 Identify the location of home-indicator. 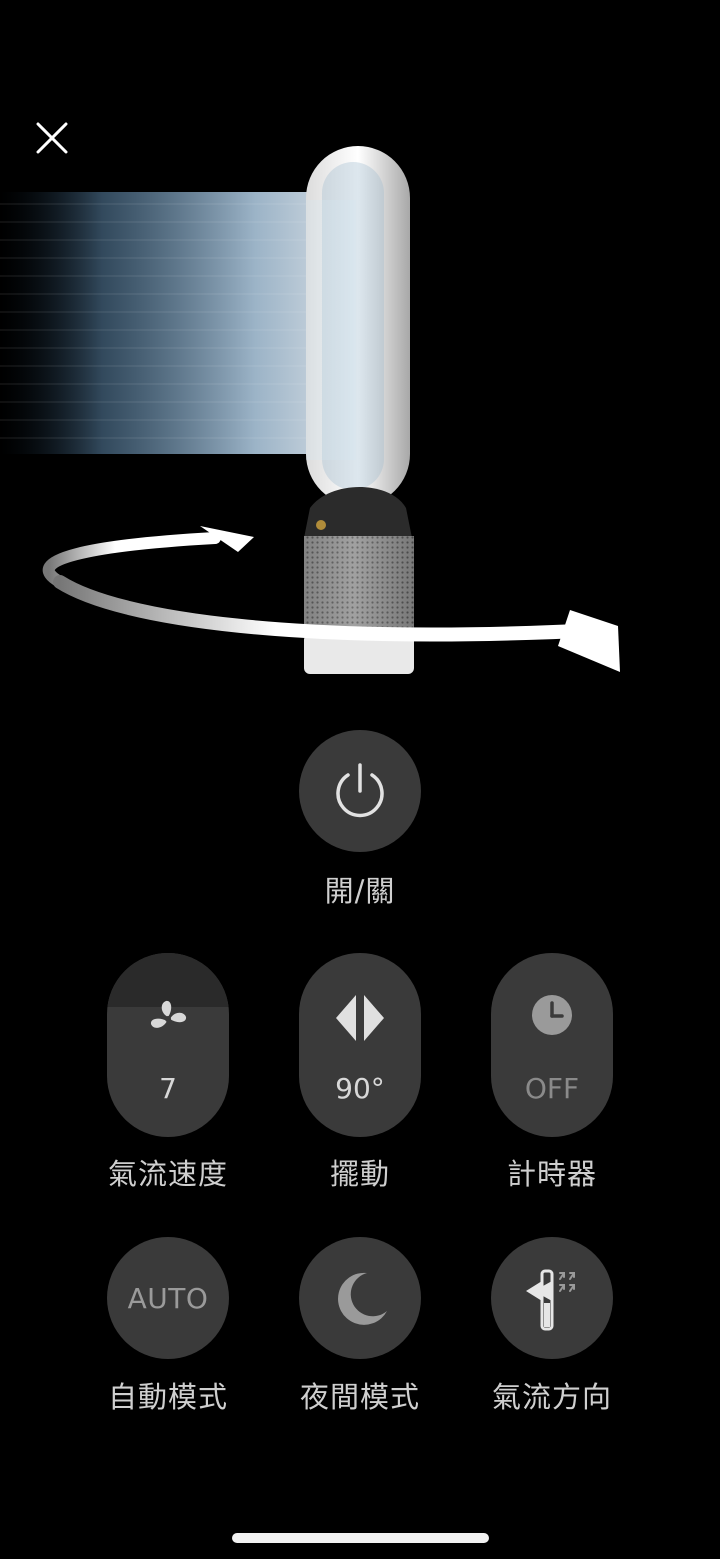
(360, 1538).